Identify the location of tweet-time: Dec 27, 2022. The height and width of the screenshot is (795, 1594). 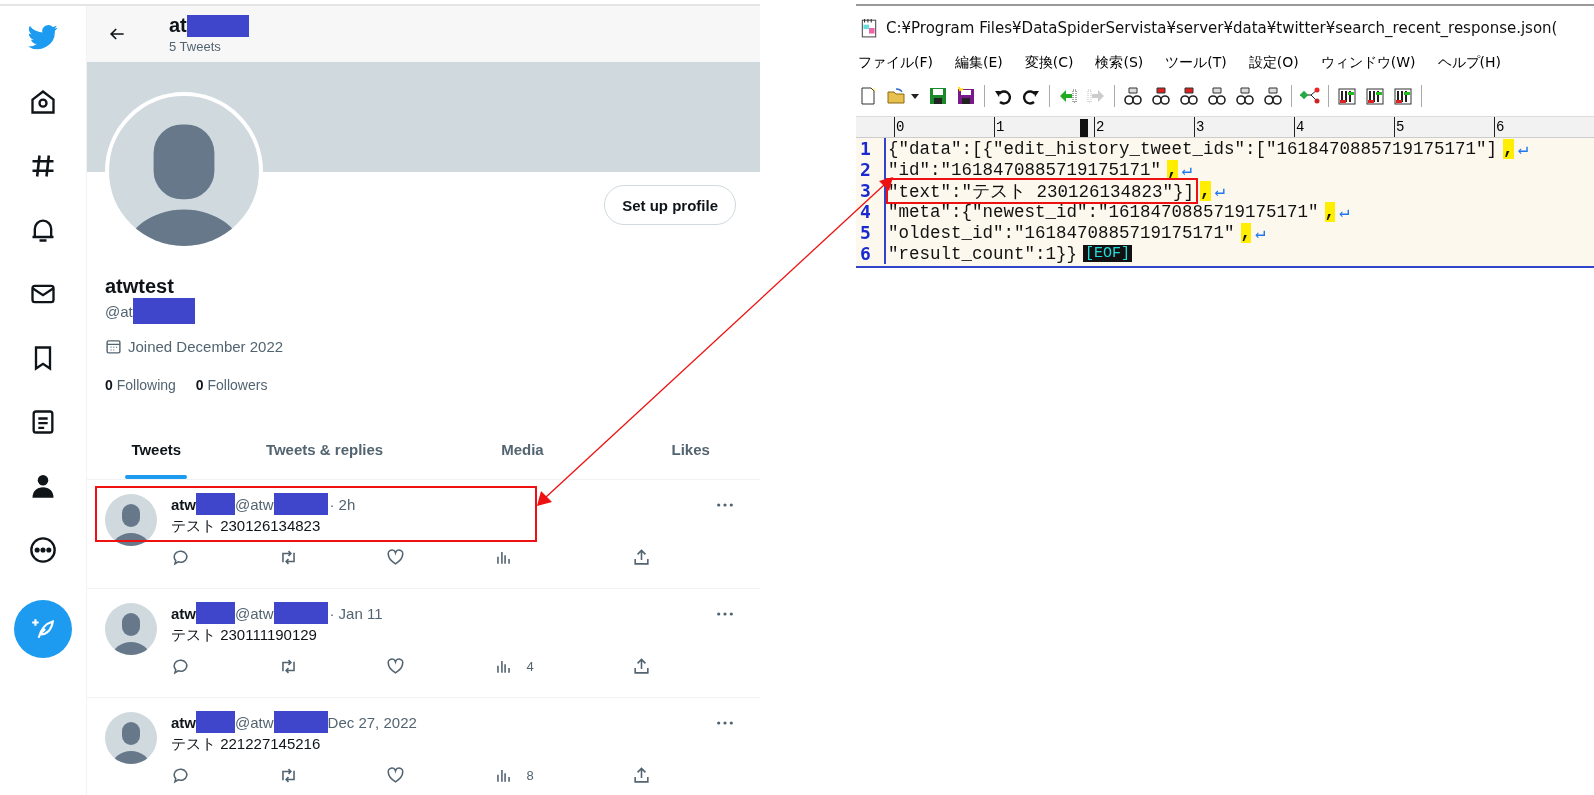
(372, 722).